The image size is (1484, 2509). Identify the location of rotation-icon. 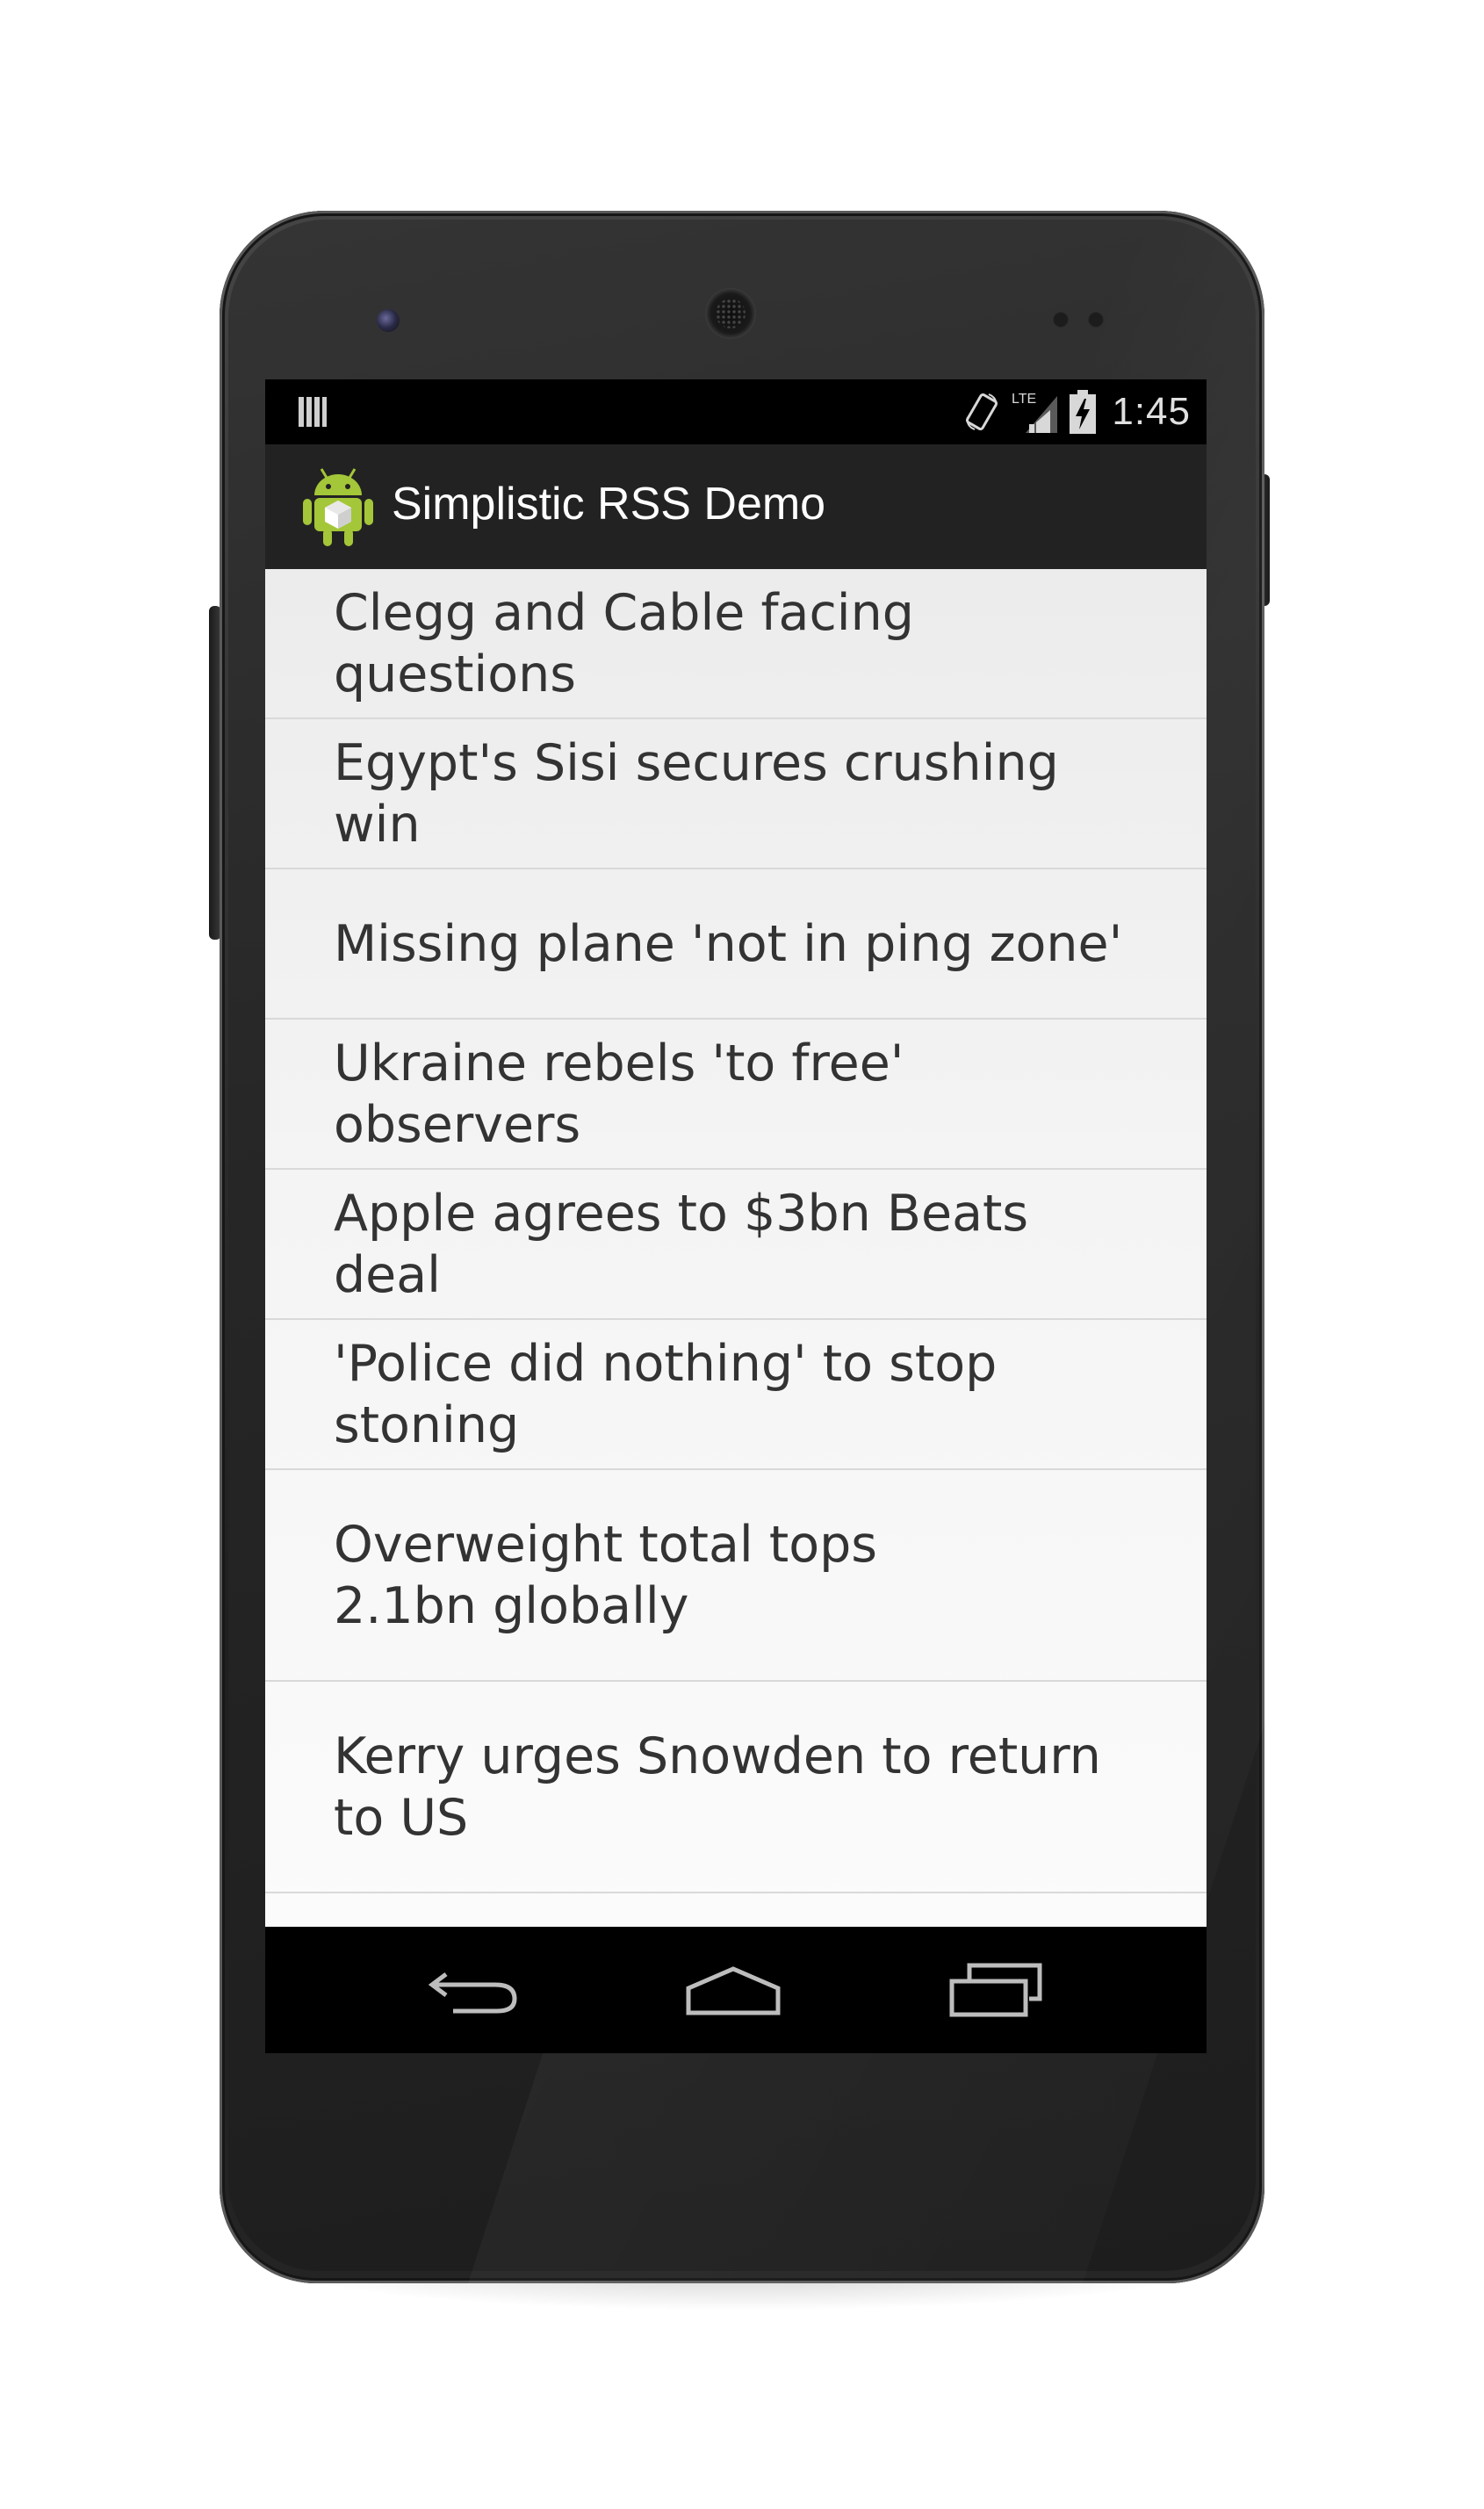
(982, 411).